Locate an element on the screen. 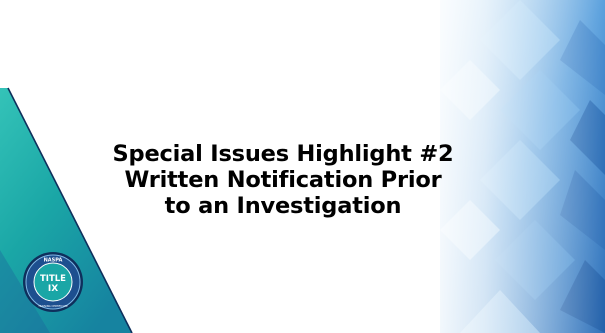 Image resolution: width=605 pixels, height=333 pixels. naspa-title-ix-badge: NASPA TITLE IX TRAINING CERTIFICATE is located at coordinates (53, 282).